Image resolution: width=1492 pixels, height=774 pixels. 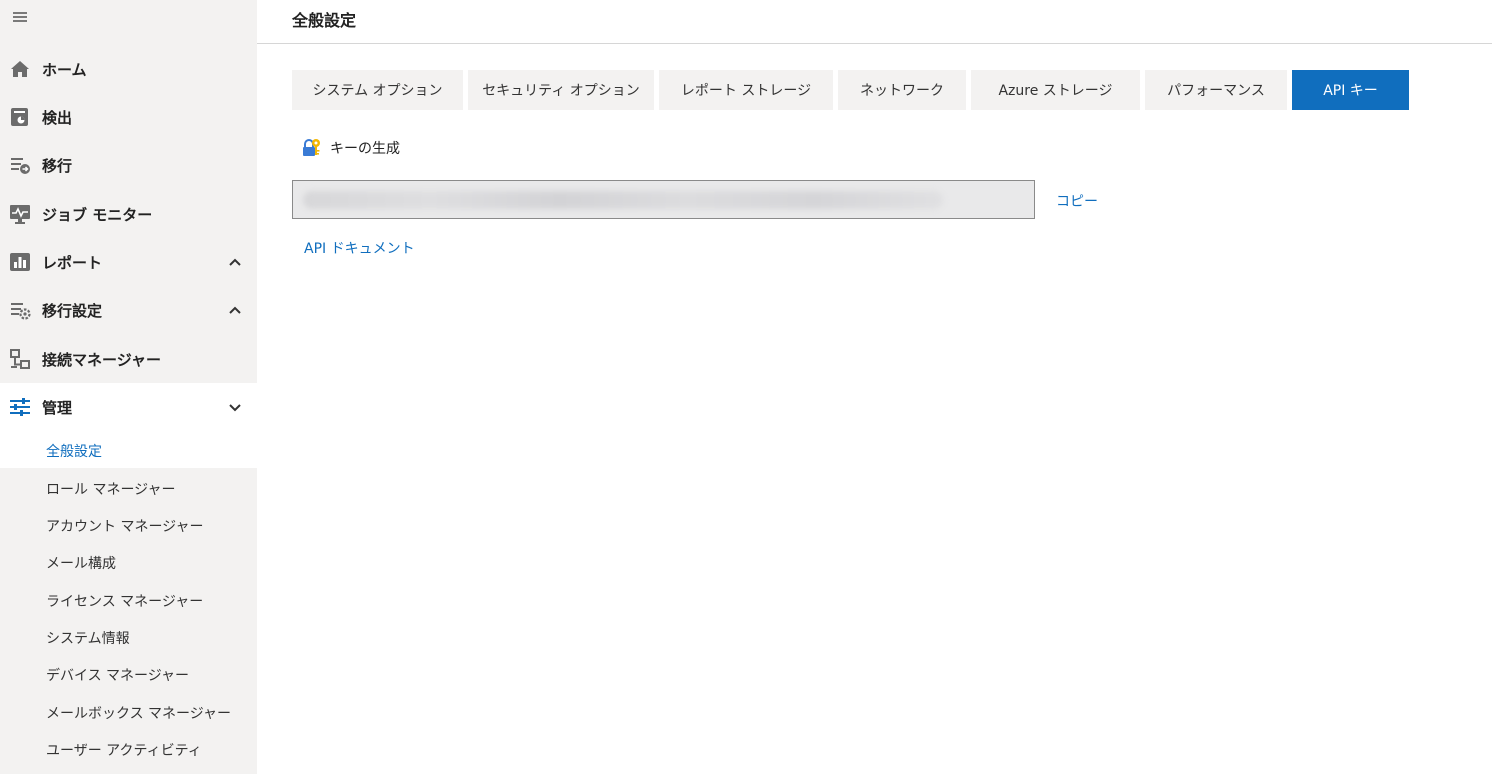 What do you see at coordinates (20, 214) in the screenshot?
I see `job-monitor-icon` at bounding box center [20, 214].